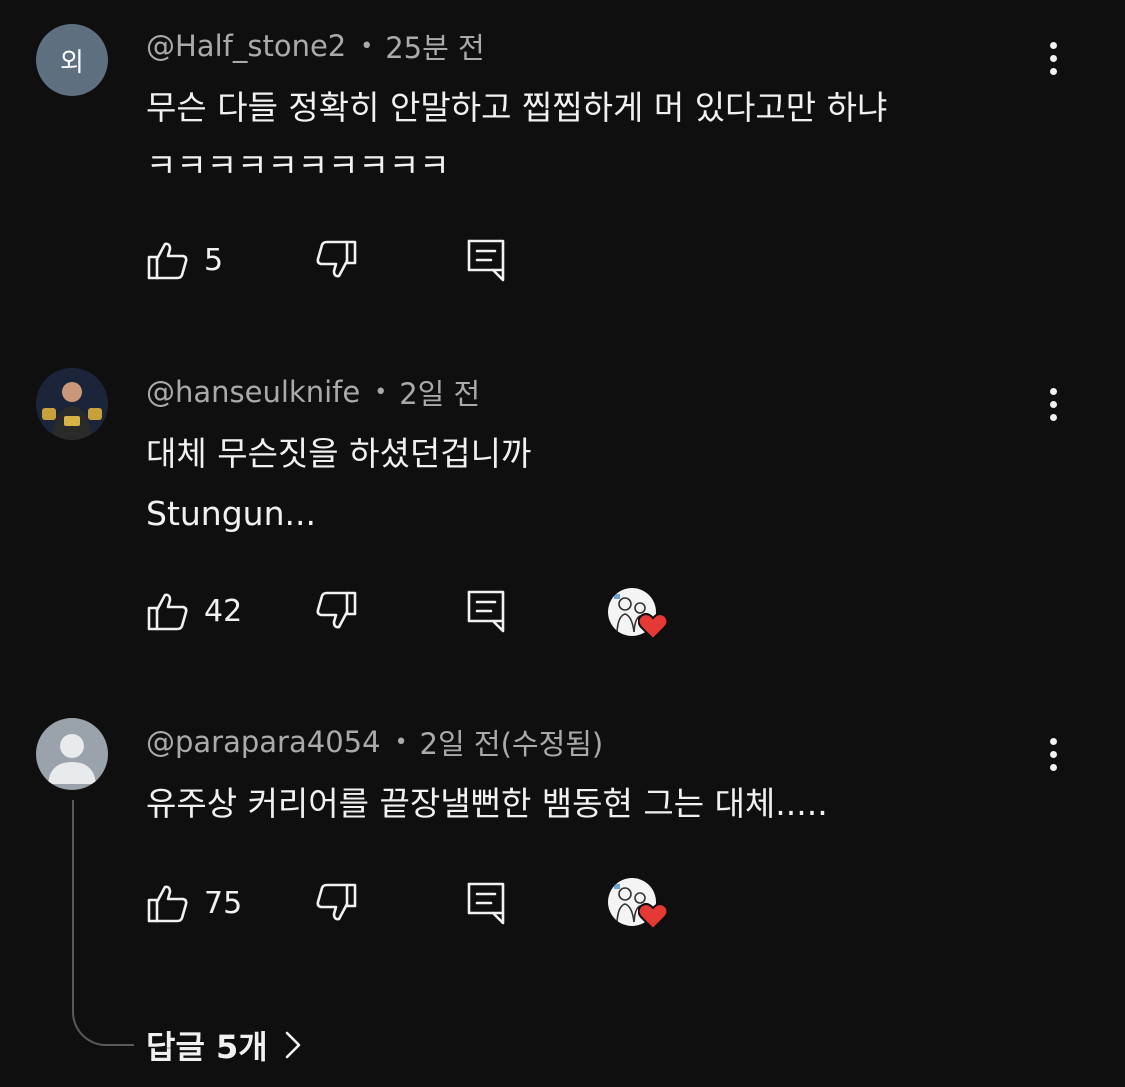  Describe the element at coordinates (194, 903) in the screenshot. I see `like-button: 75` at that location.